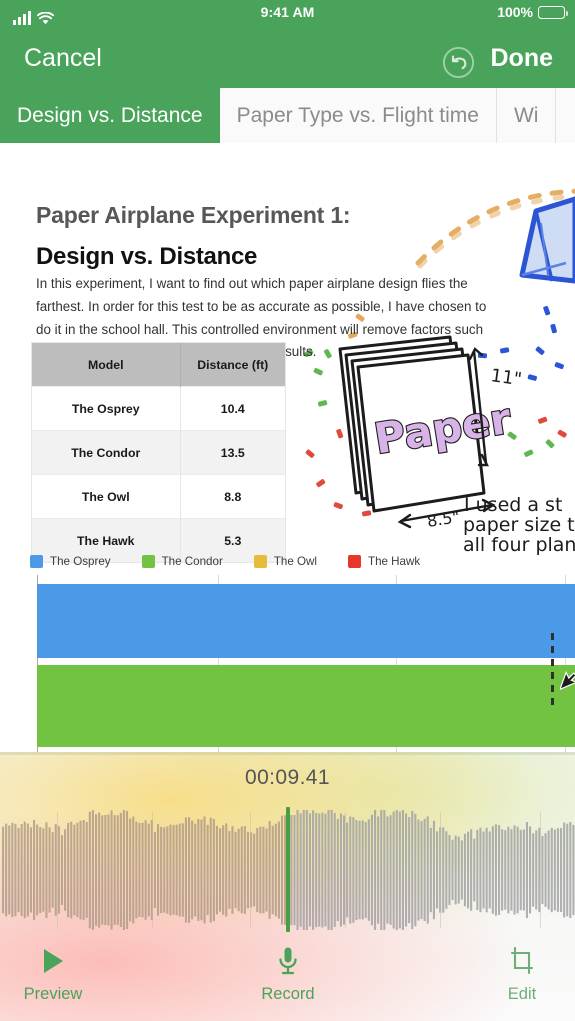  I want to click on status-bar: 9:41 AM 100%, so click(287, 15).